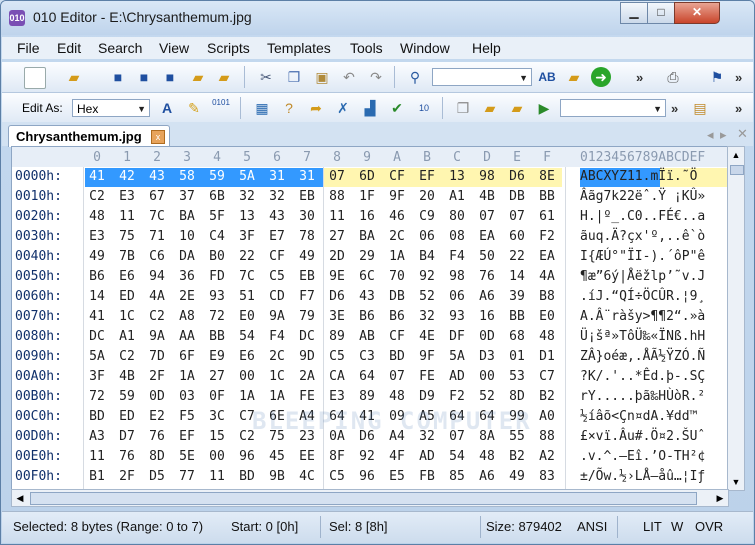  I want to click on hex-byte: 10, so click(187, 236).